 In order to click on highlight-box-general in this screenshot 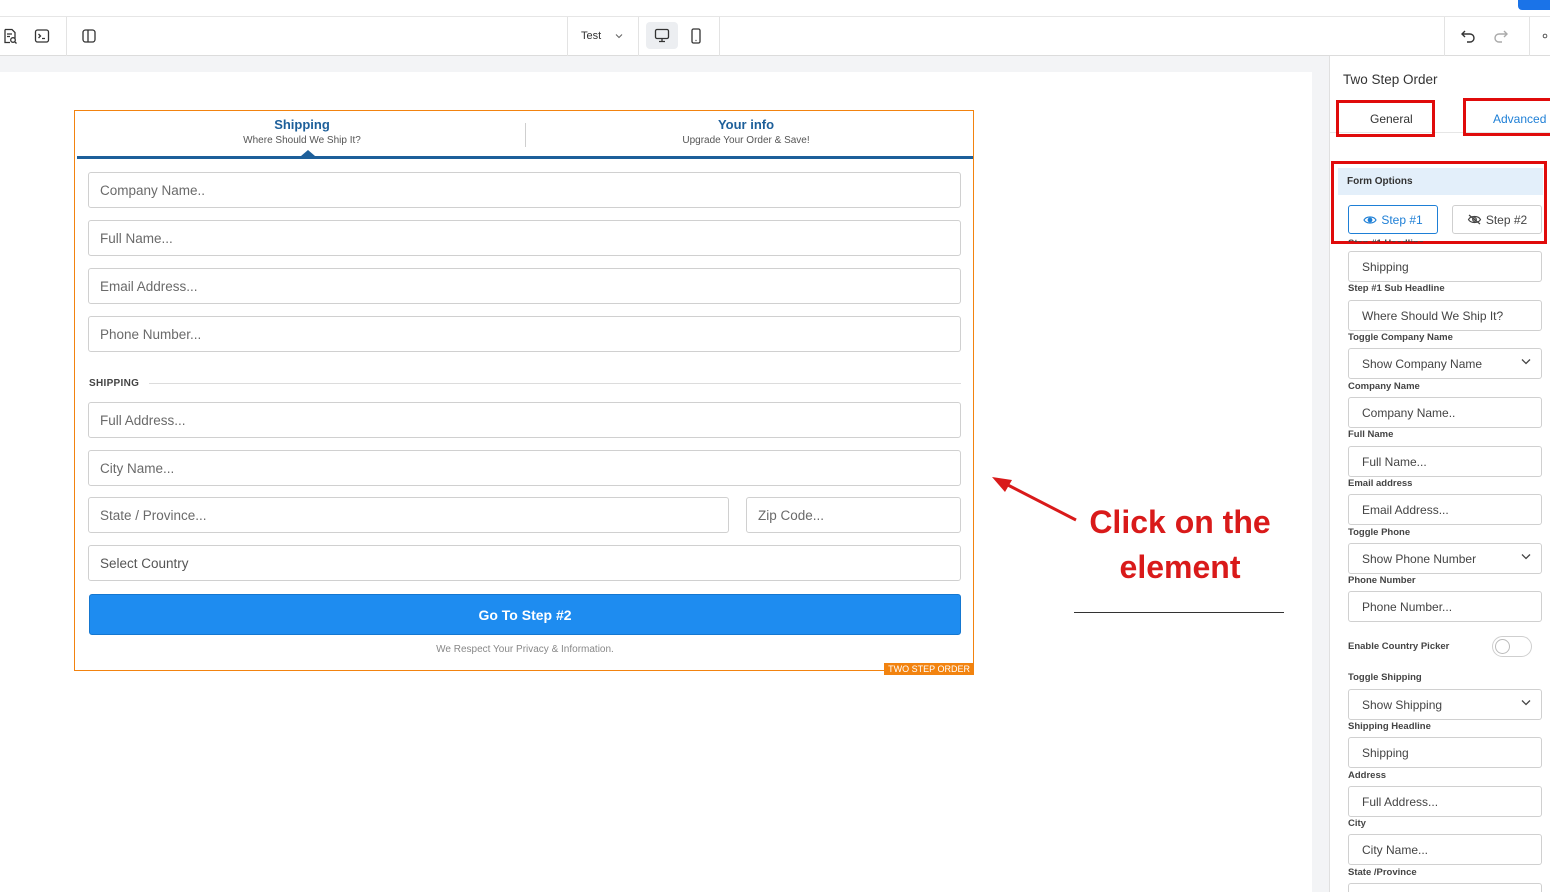, I will do `click(1385, 118)`.